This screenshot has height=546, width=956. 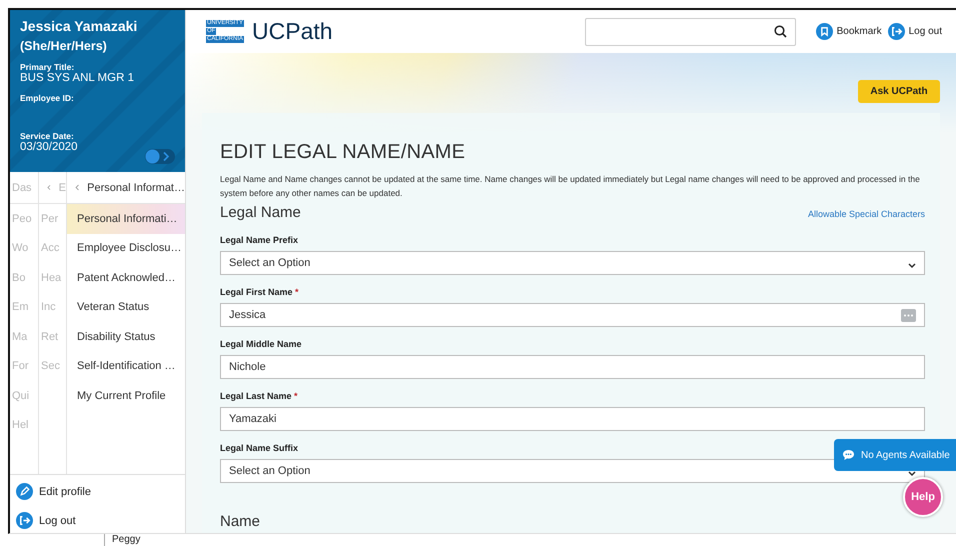 I want to click on profile-value: 03/30/2020, so click(x=49, y=147).